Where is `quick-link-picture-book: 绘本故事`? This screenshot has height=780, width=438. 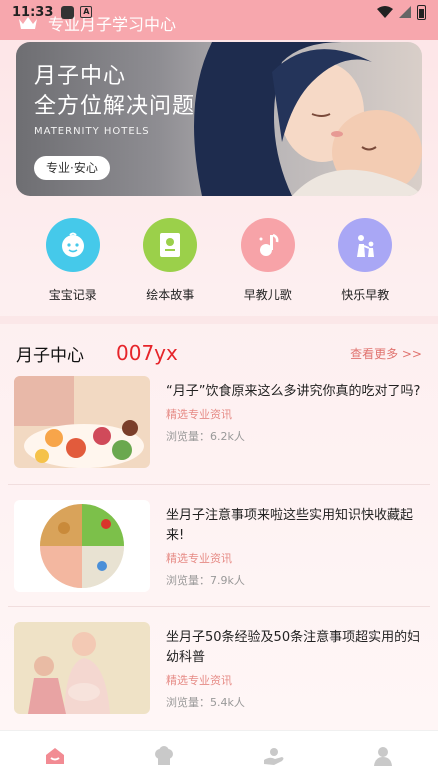 quick-link-picture-book: 绘本故事 is located at coordinates (170, 260).